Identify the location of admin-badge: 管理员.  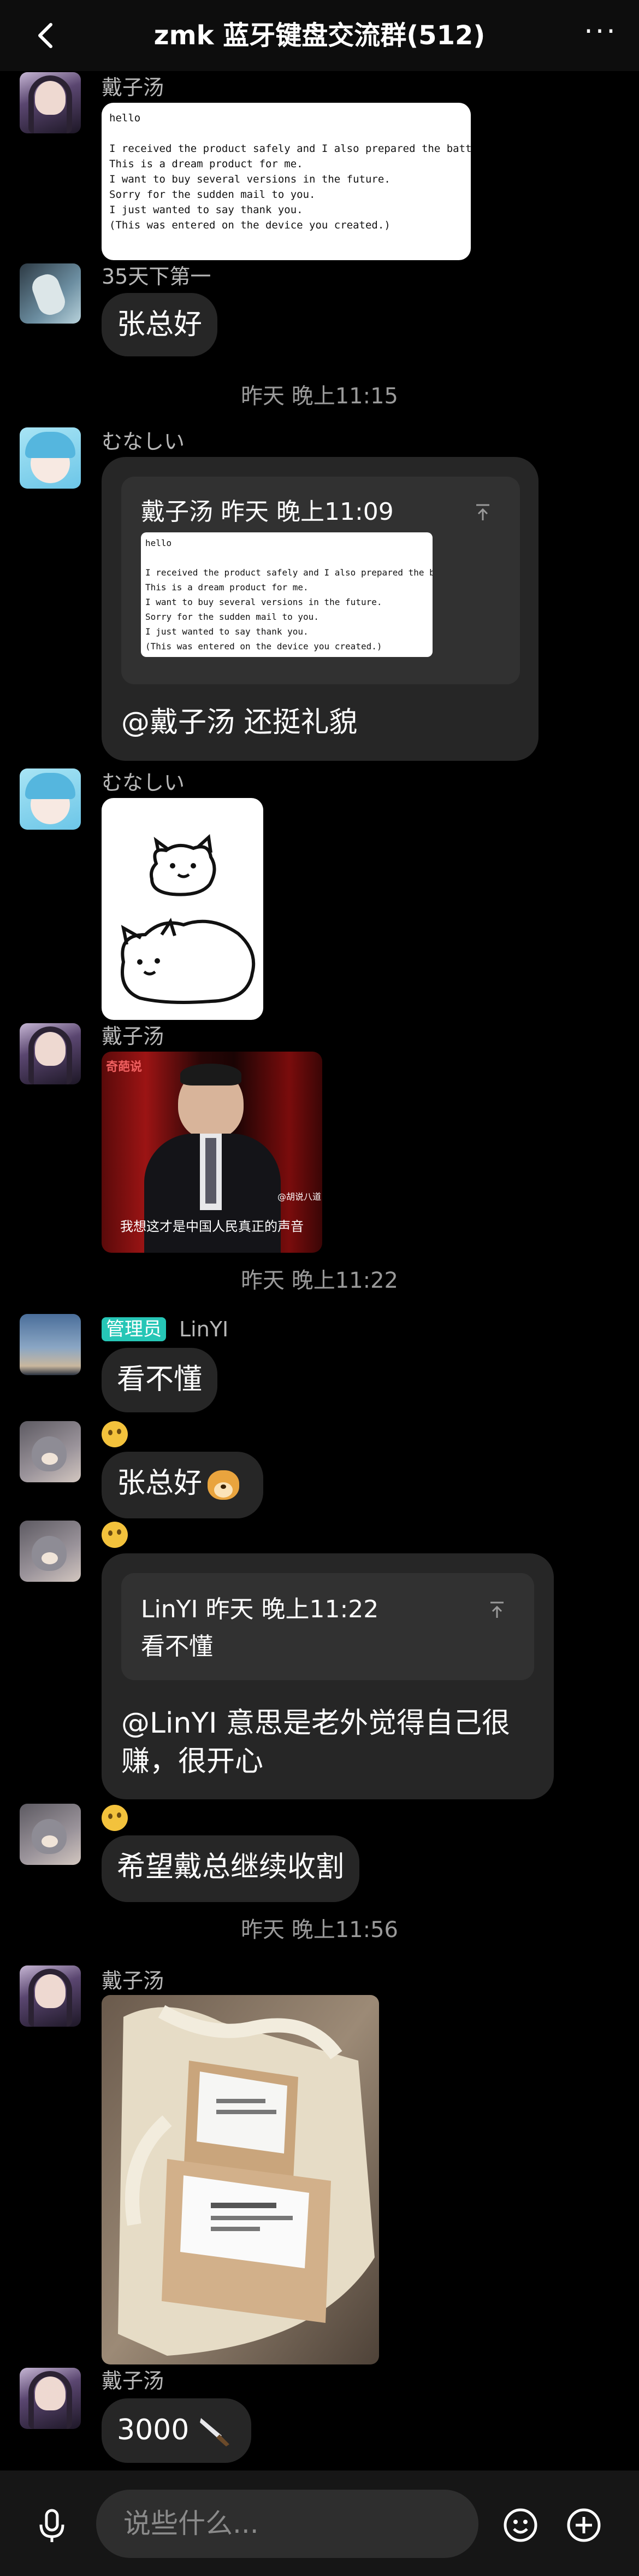
(134, 1329).